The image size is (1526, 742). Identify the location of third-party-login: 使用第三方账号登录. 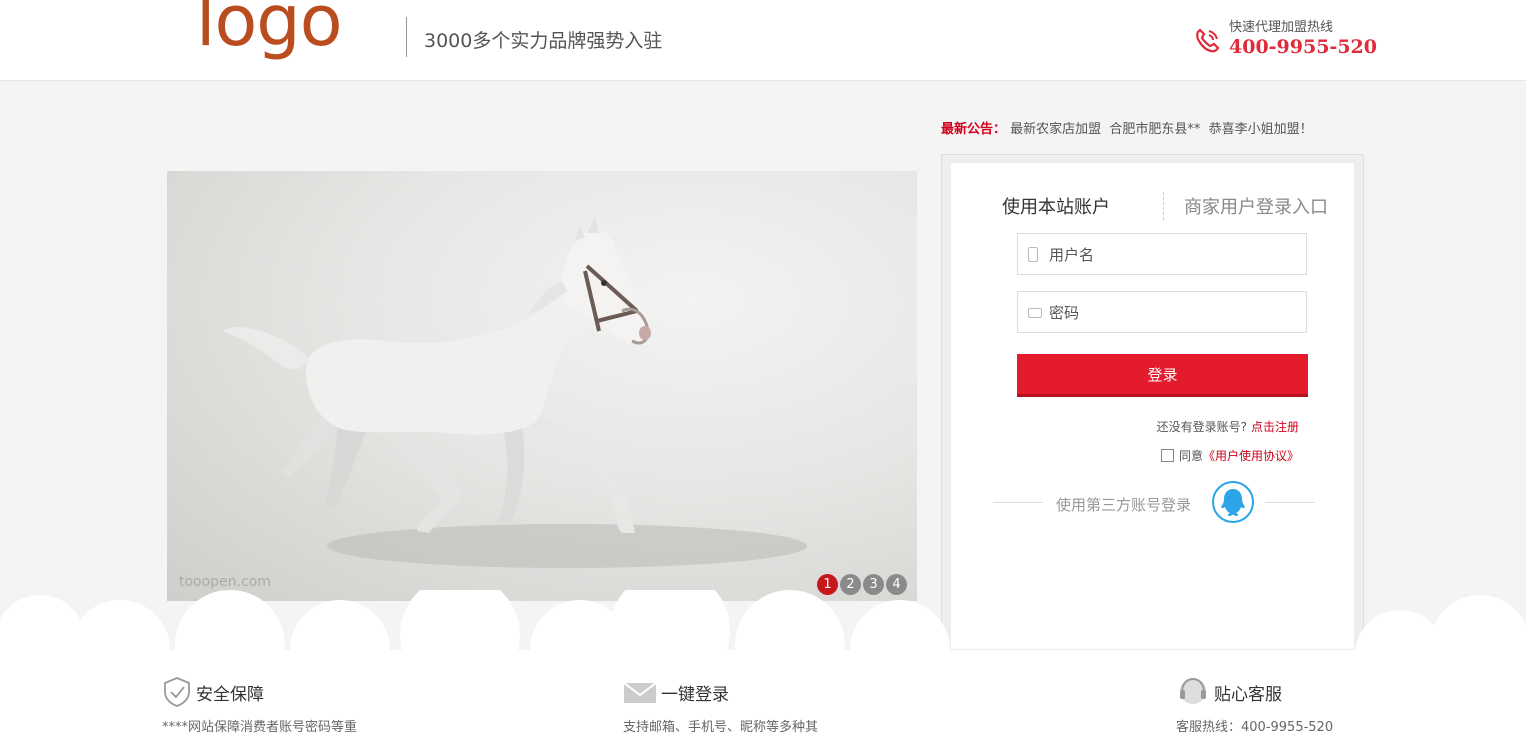
(1154, 506).